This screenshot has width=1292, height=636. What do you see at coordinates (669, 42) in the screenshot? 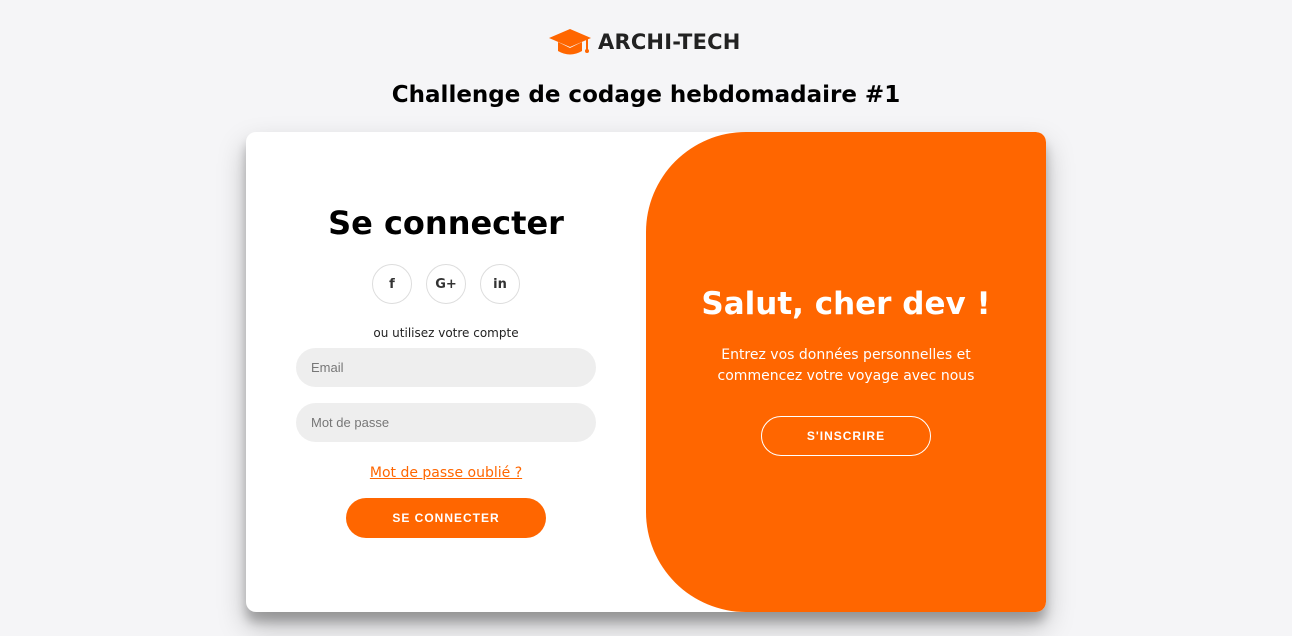
I see `brand-name: ARCHI-TECH` at bounding box center [669, 42].